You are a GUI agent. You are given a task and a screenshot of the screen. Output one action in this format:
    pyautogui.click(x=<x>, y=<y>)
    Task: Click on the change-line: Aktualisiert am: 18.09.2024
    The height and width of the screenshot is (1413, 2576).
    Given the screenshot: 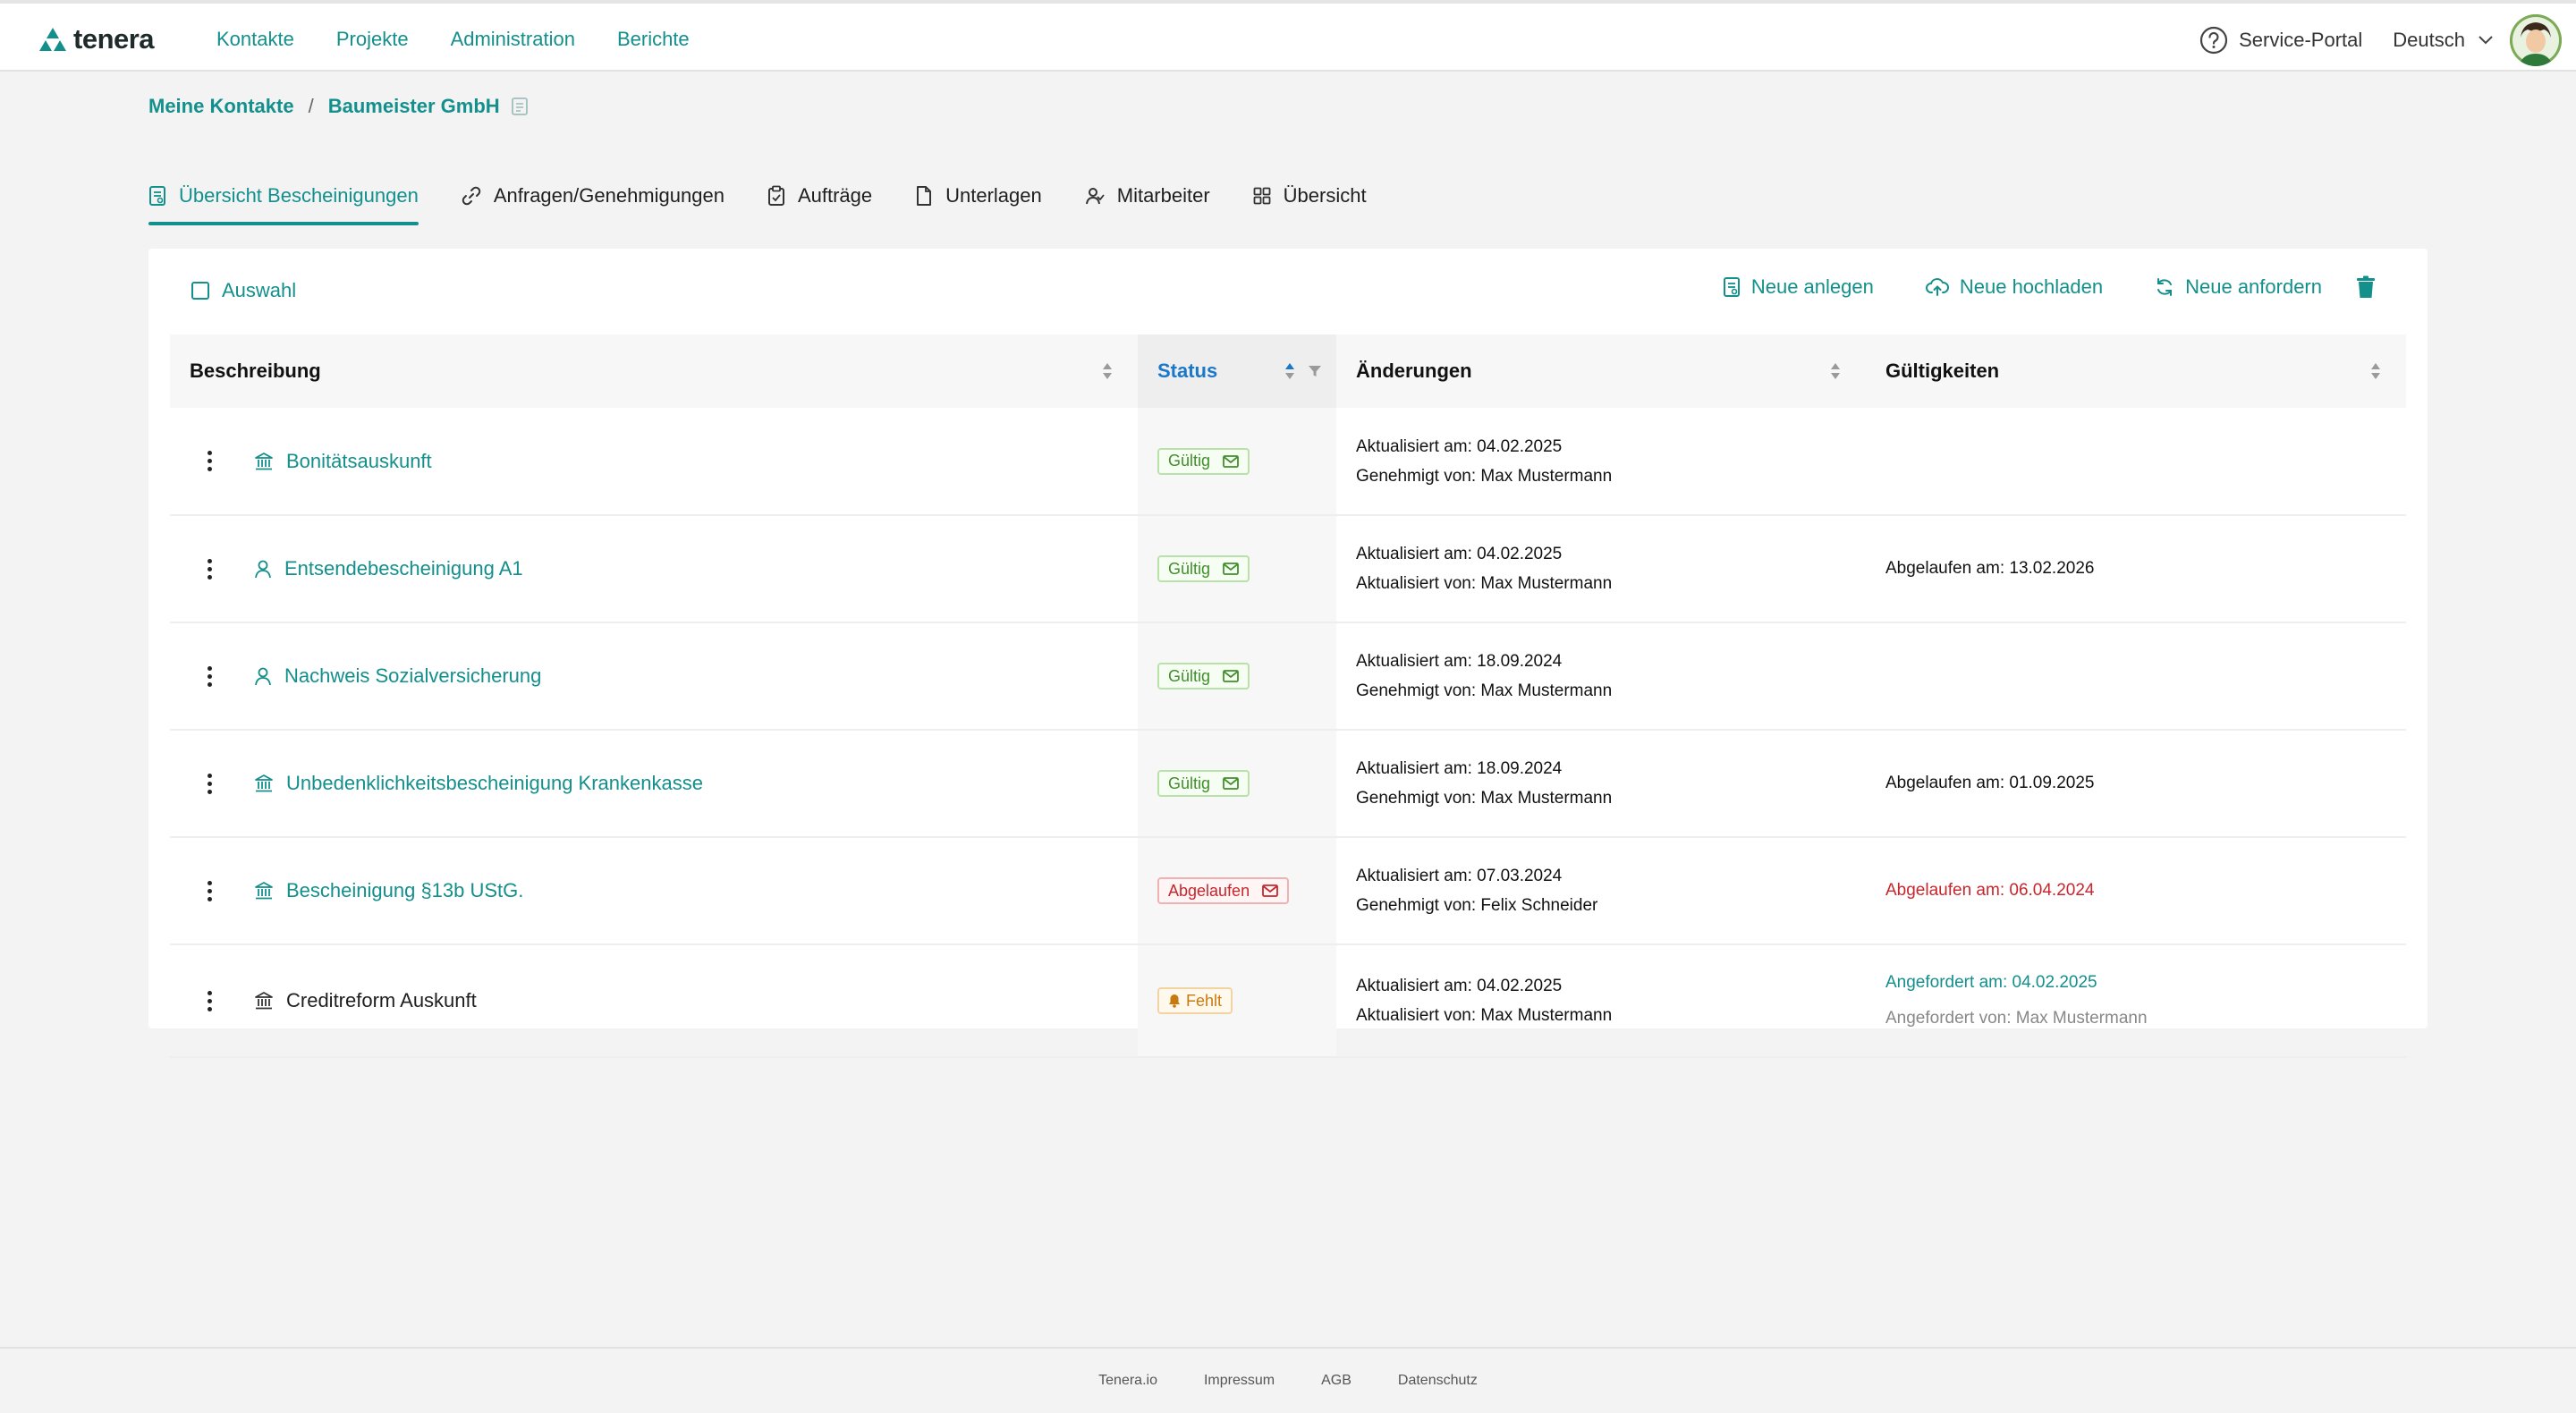 What is the action you would take?
    pyautogui.click(x=1459, y=661)
    